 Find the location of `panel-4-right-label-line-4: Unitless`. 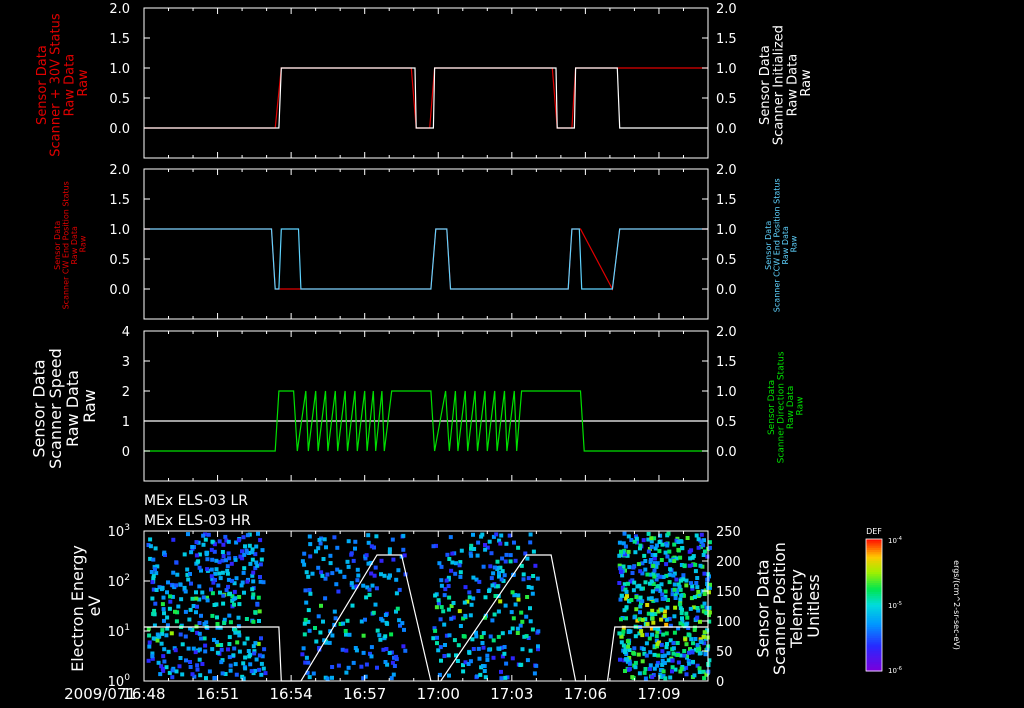

panel-4-right-label-line-4: Unitless is located at coordinates (813, 606).